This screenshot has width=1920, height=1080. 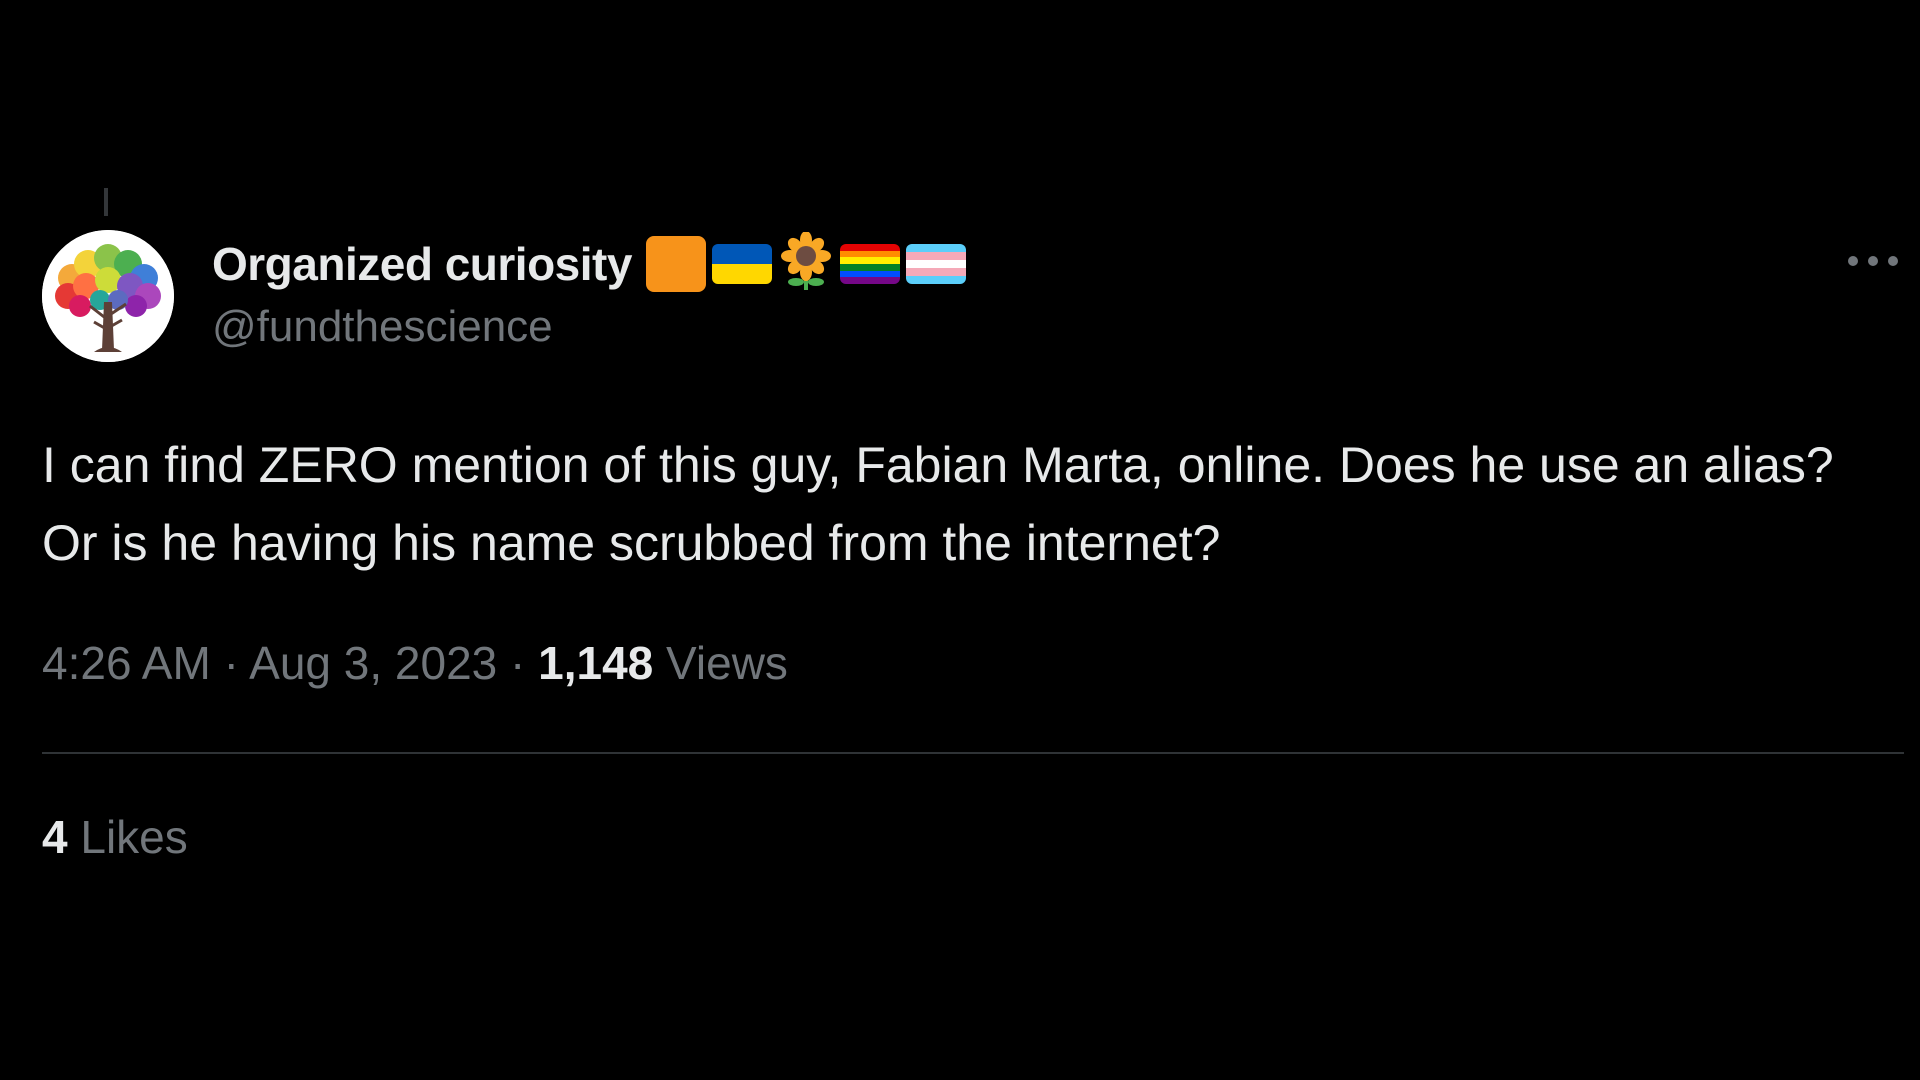 I want to click on display-name: Organized curiosity, so click(x=422, y=264).